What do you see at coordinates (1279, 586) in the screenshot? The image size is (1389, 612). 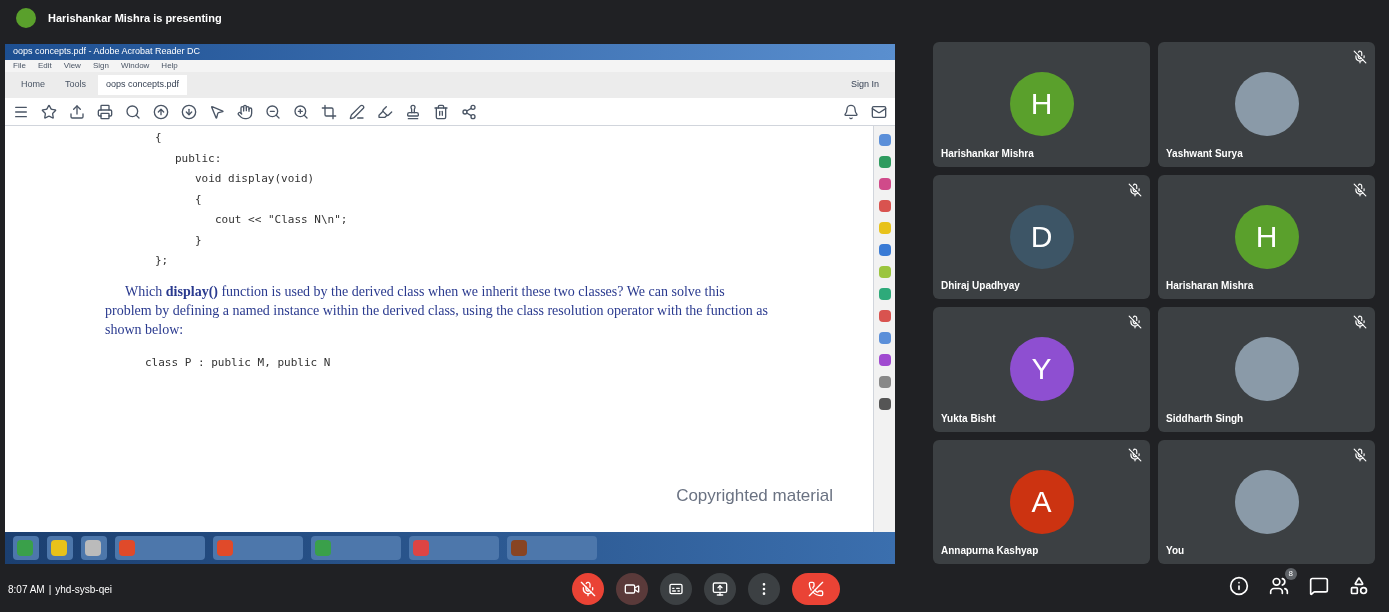 I see `people-icon` at bounding box center [1279, 586].